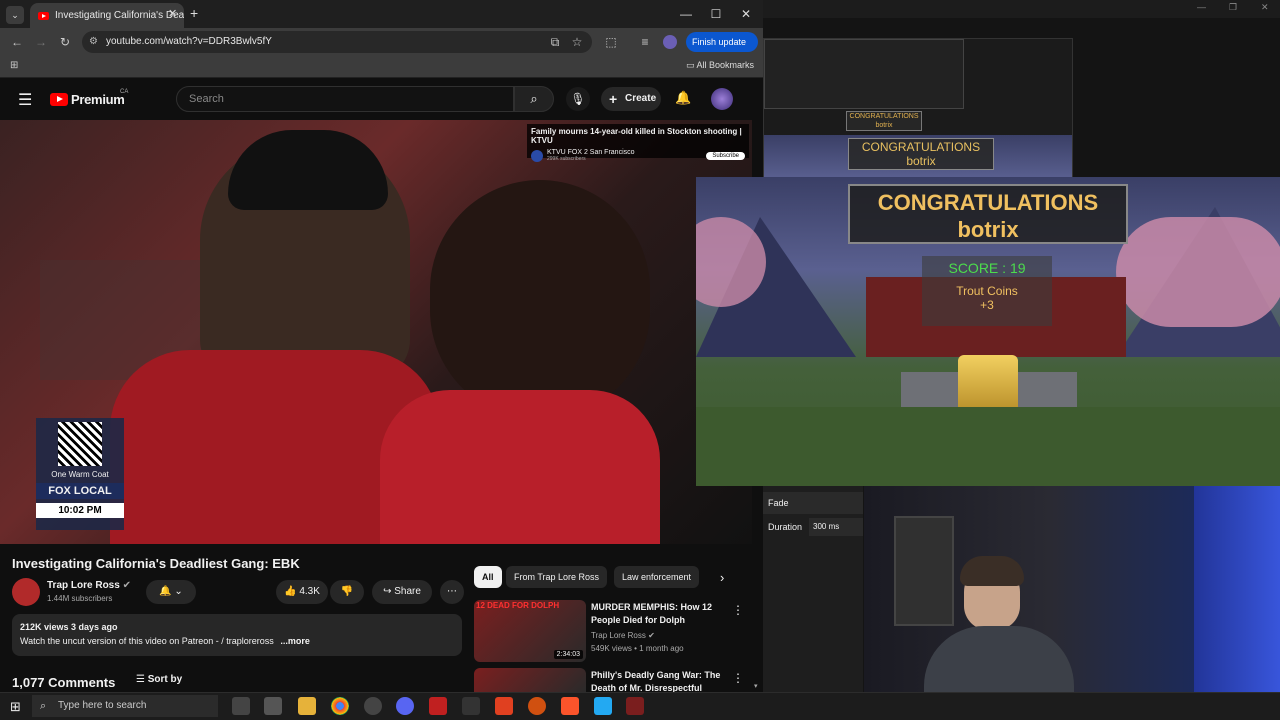 This screenshot has width=1280, height=720. Describe the element at coordinates (738, 678) in the screenshot. I see `rec-menu-icon-2: ⋮` at that location.